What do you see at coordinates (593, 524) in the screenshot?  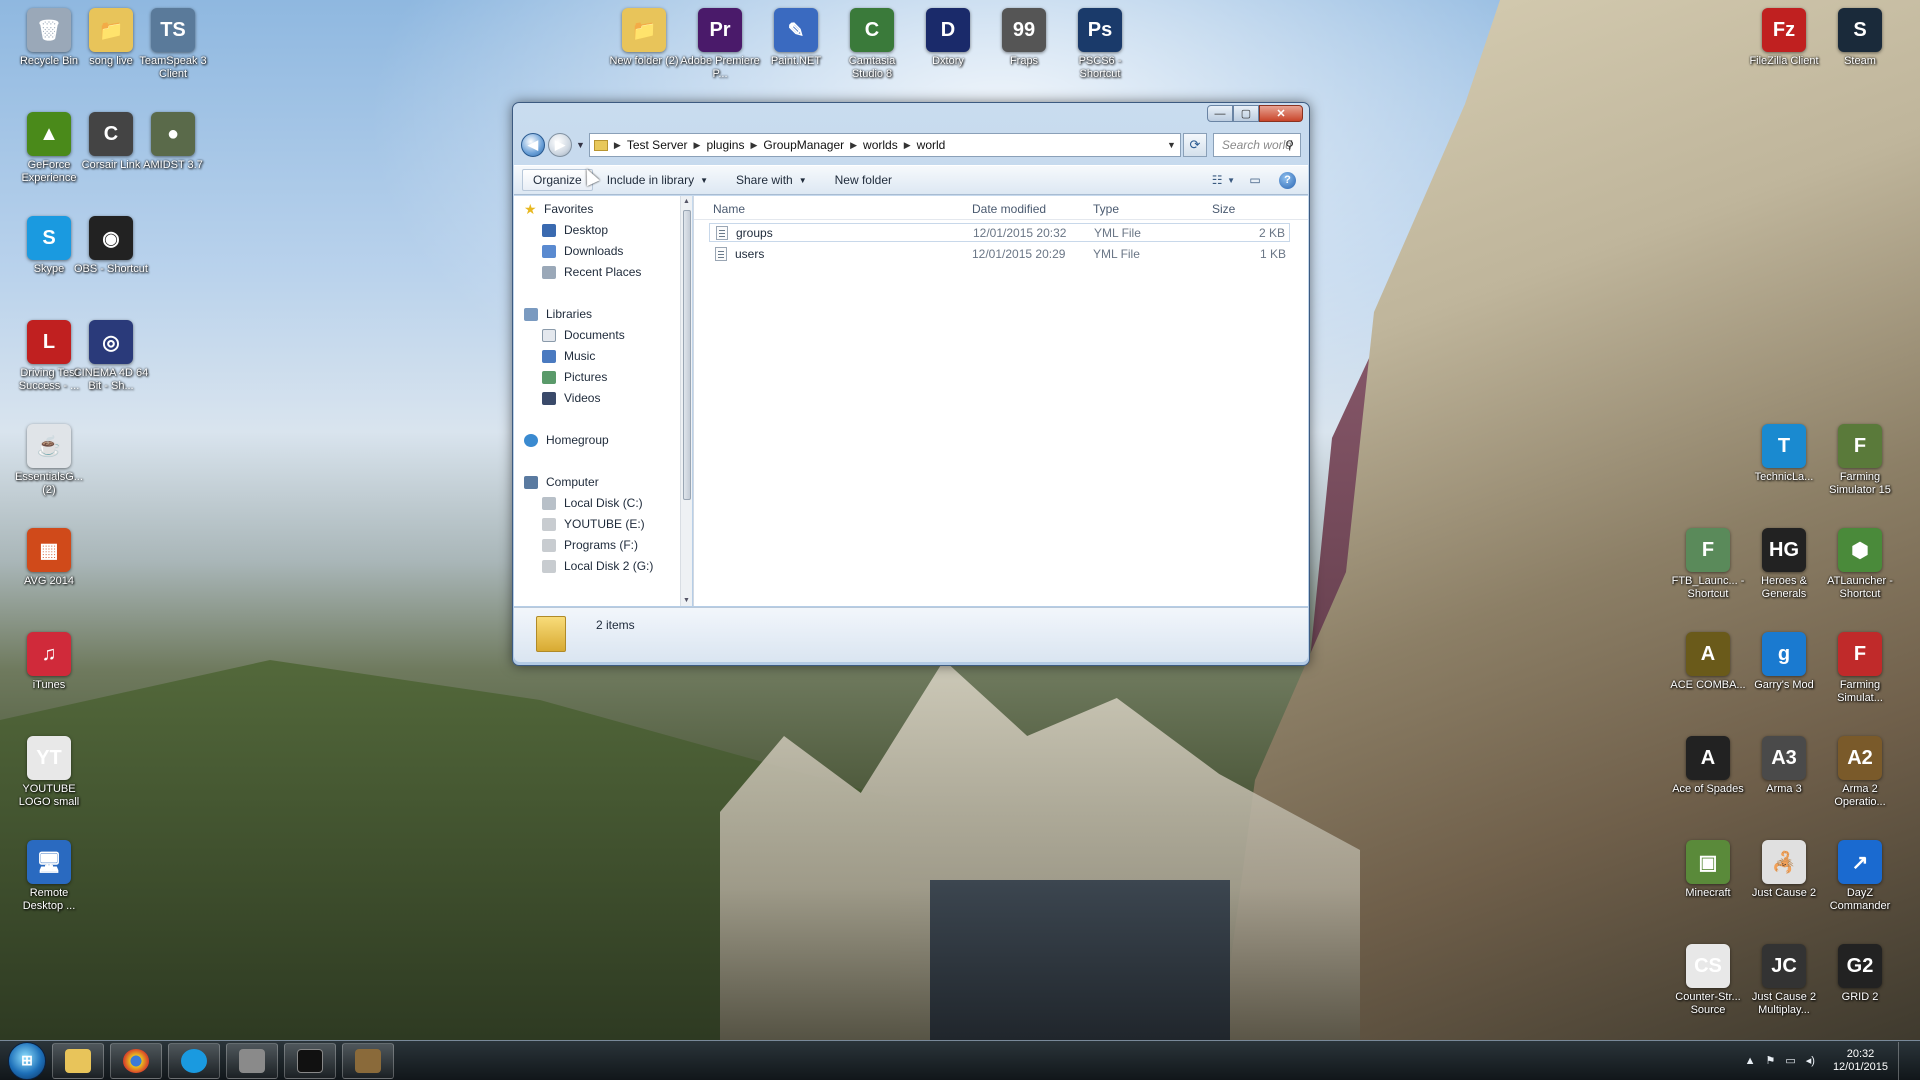 I see `nav-youtube-e: YOUTUBE (E:)` at bounding box center [593, 524].